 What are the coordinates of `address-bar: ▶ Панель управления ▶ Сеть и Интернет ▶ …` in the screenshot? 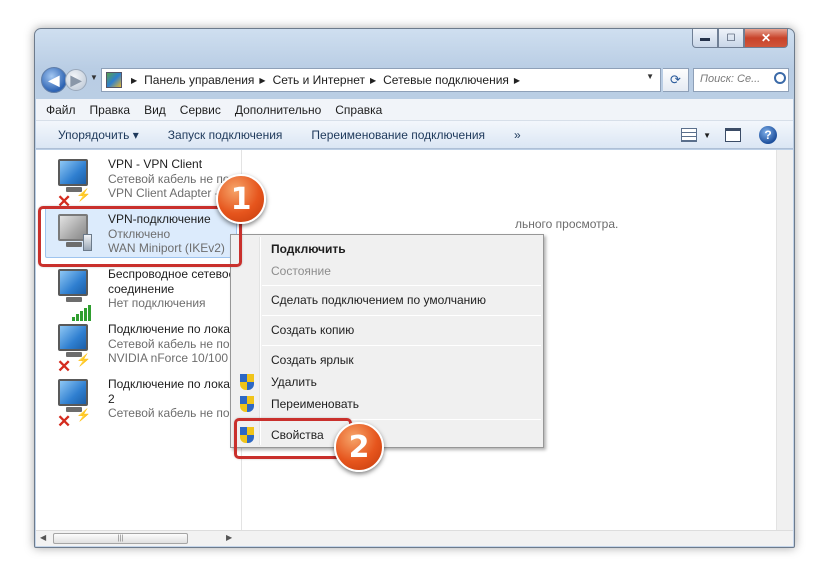 It's located at (381, 80).